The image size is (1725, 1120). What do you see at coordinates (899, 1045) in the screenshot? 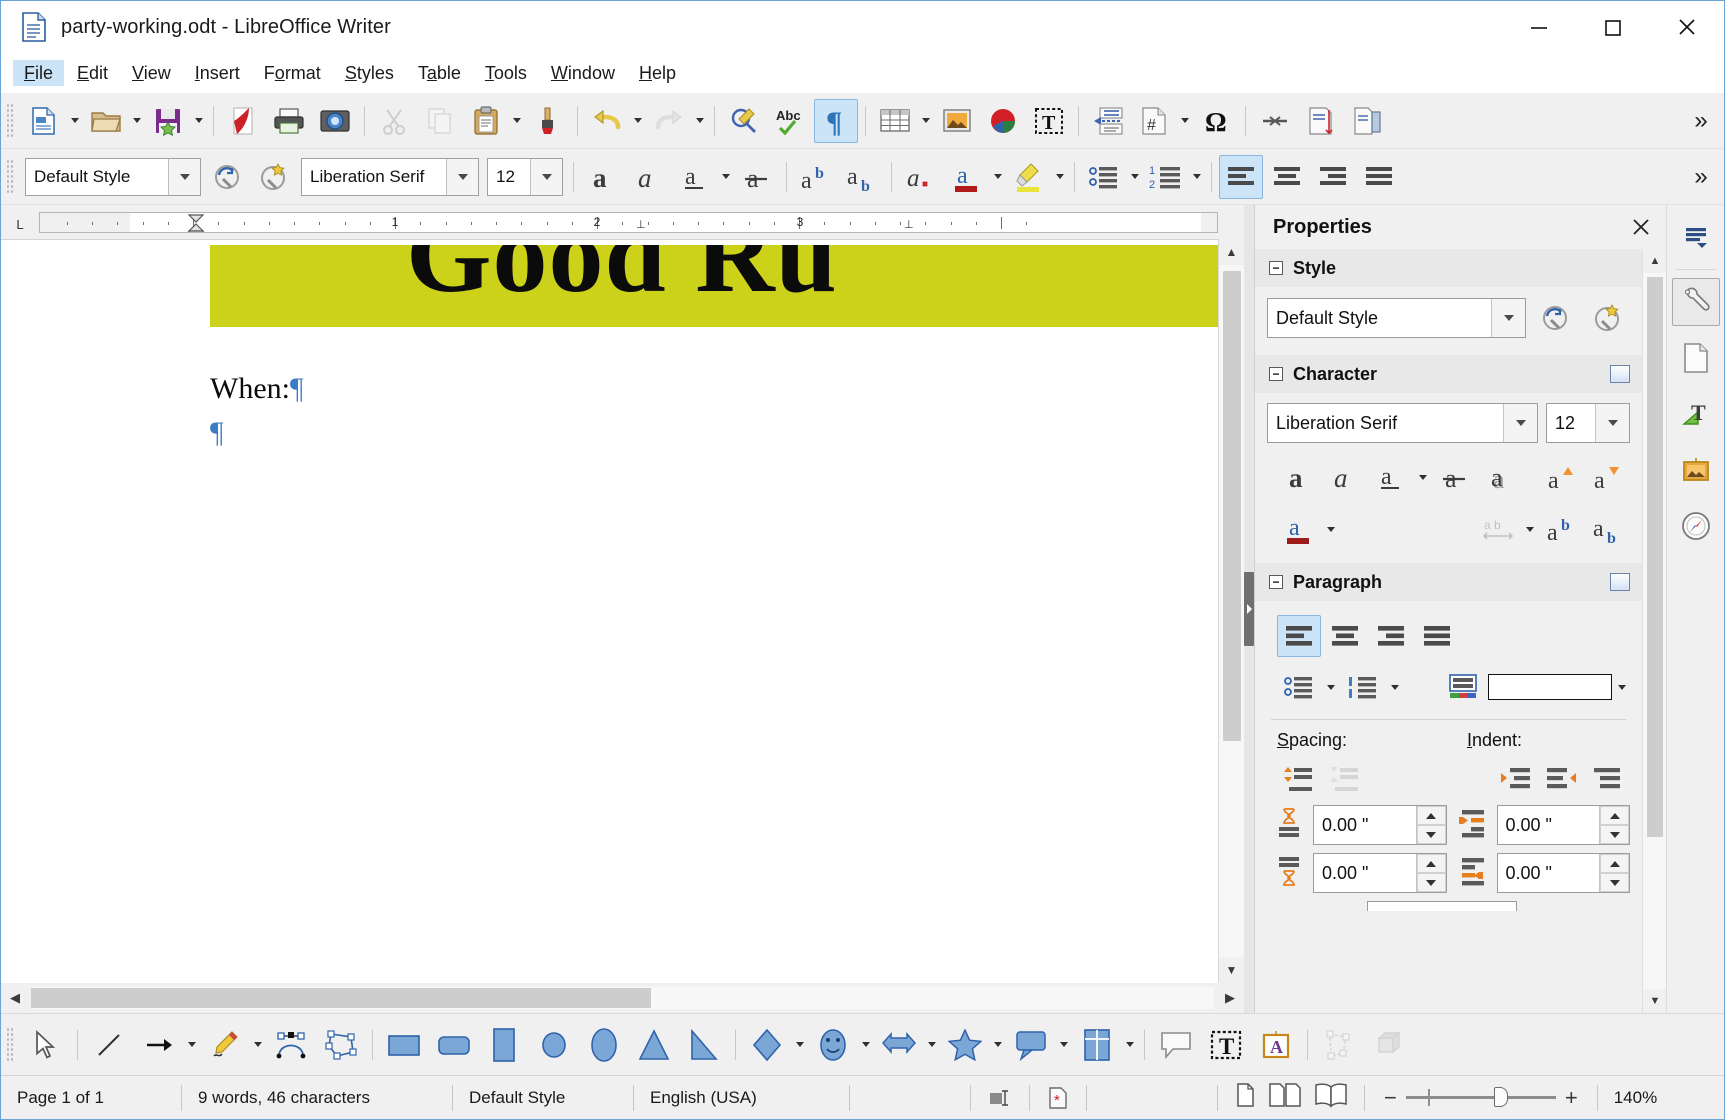
I see `block-arrows-button` at bounding box center [899, 1045].